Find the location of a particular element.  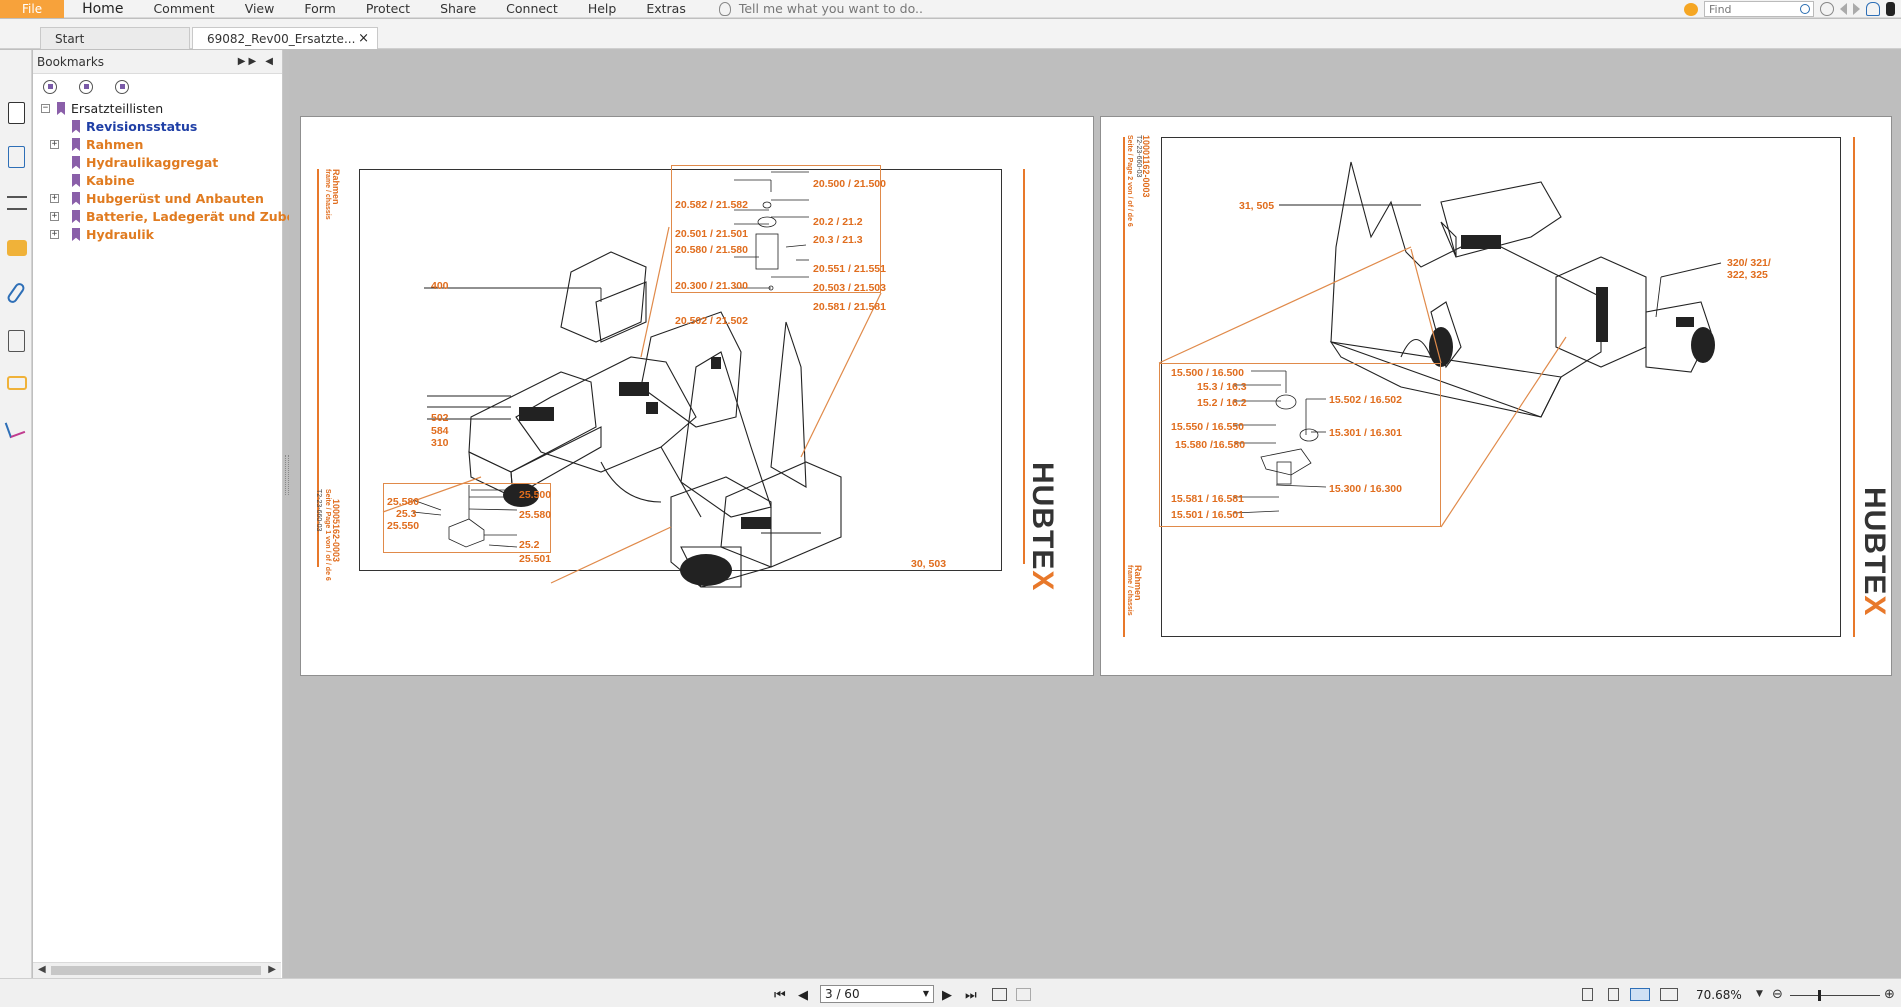

find-input: Find is located at coordinates (1759, 9).